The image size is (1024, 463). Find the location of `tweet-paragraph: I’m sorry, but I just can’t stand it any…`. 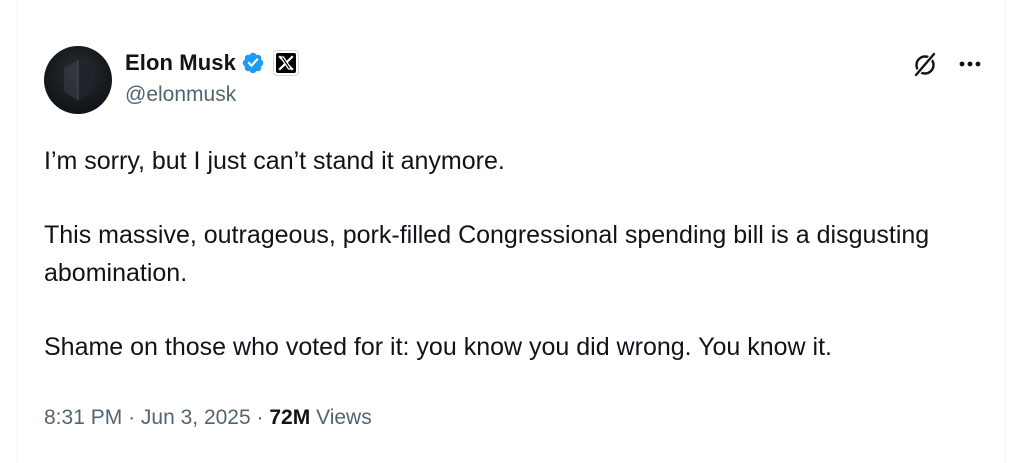

tweet-paragraph: I’m sorry, but I just can’t stand it any… is located at coordinates (274, 161).